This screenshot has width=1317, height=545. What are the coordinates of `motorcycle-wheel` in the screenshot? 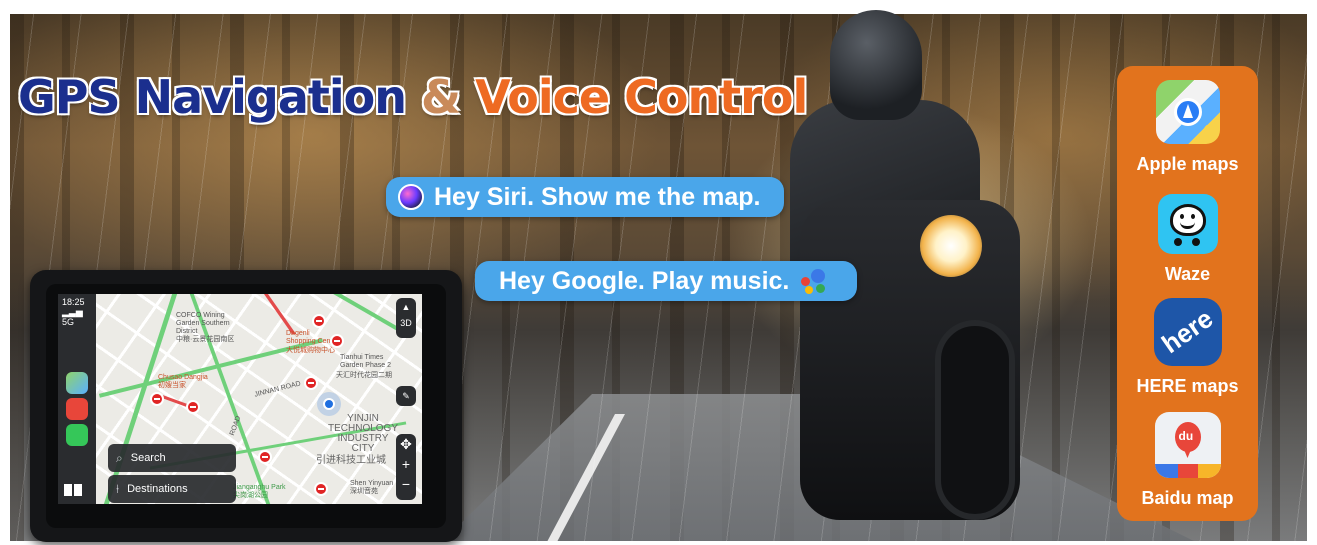 It's located at (975, 420).